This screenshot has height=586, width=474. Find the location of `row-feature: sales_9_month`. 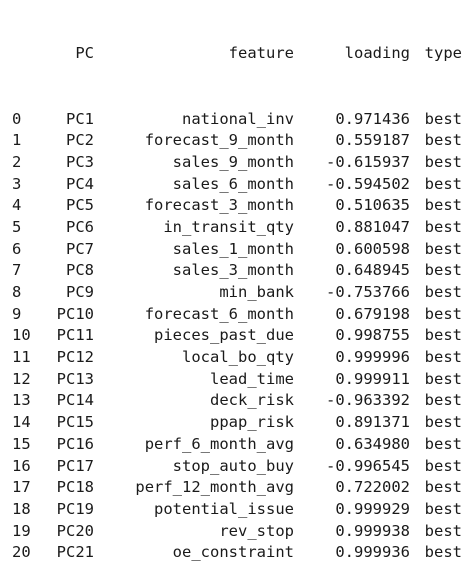

row-feature: sales_9_month is located at coordinates (233, 161).